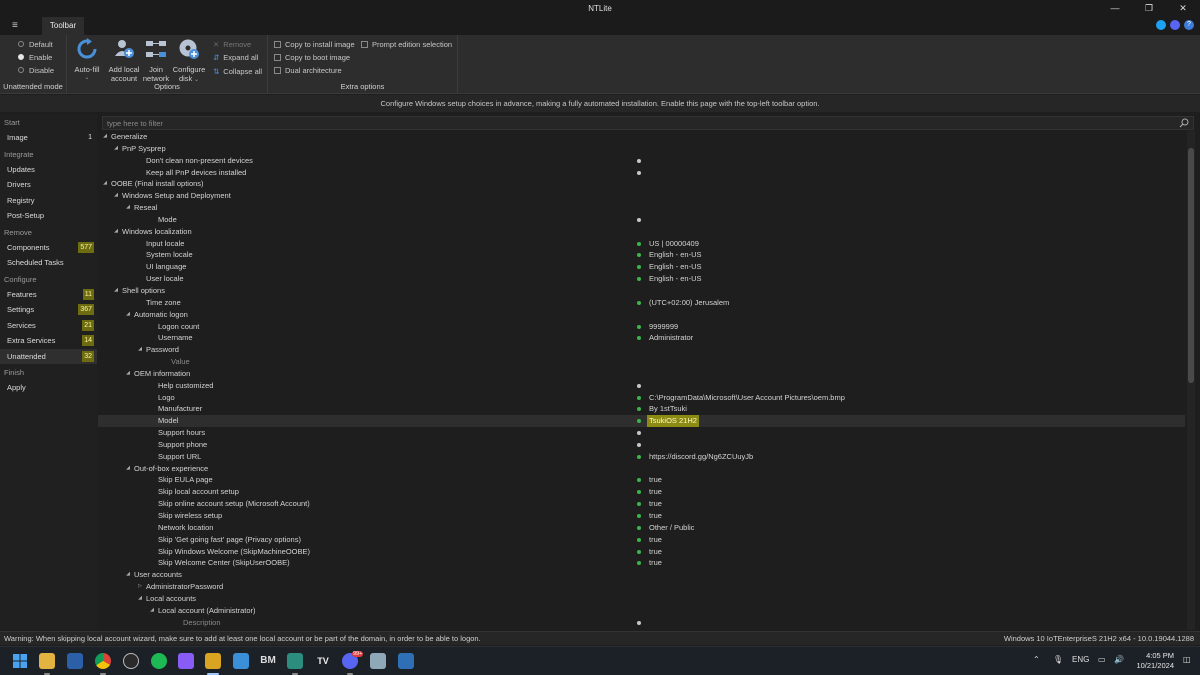 The width and height of the screenshot is (1200, 675). Describe the element at coordinates (641, 244) in the screenshot. I see `tree-row: Input locale US | 00000409` at that location.